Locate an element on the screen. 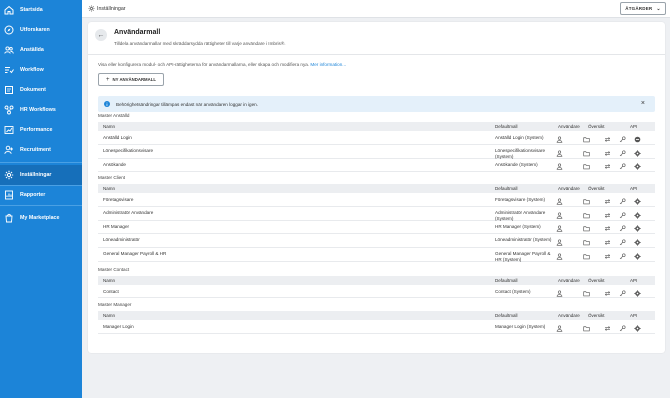 Image resolution: width=670 pixels, height=398 pixels. column-header-api: API is located at coordinates (634, 126).